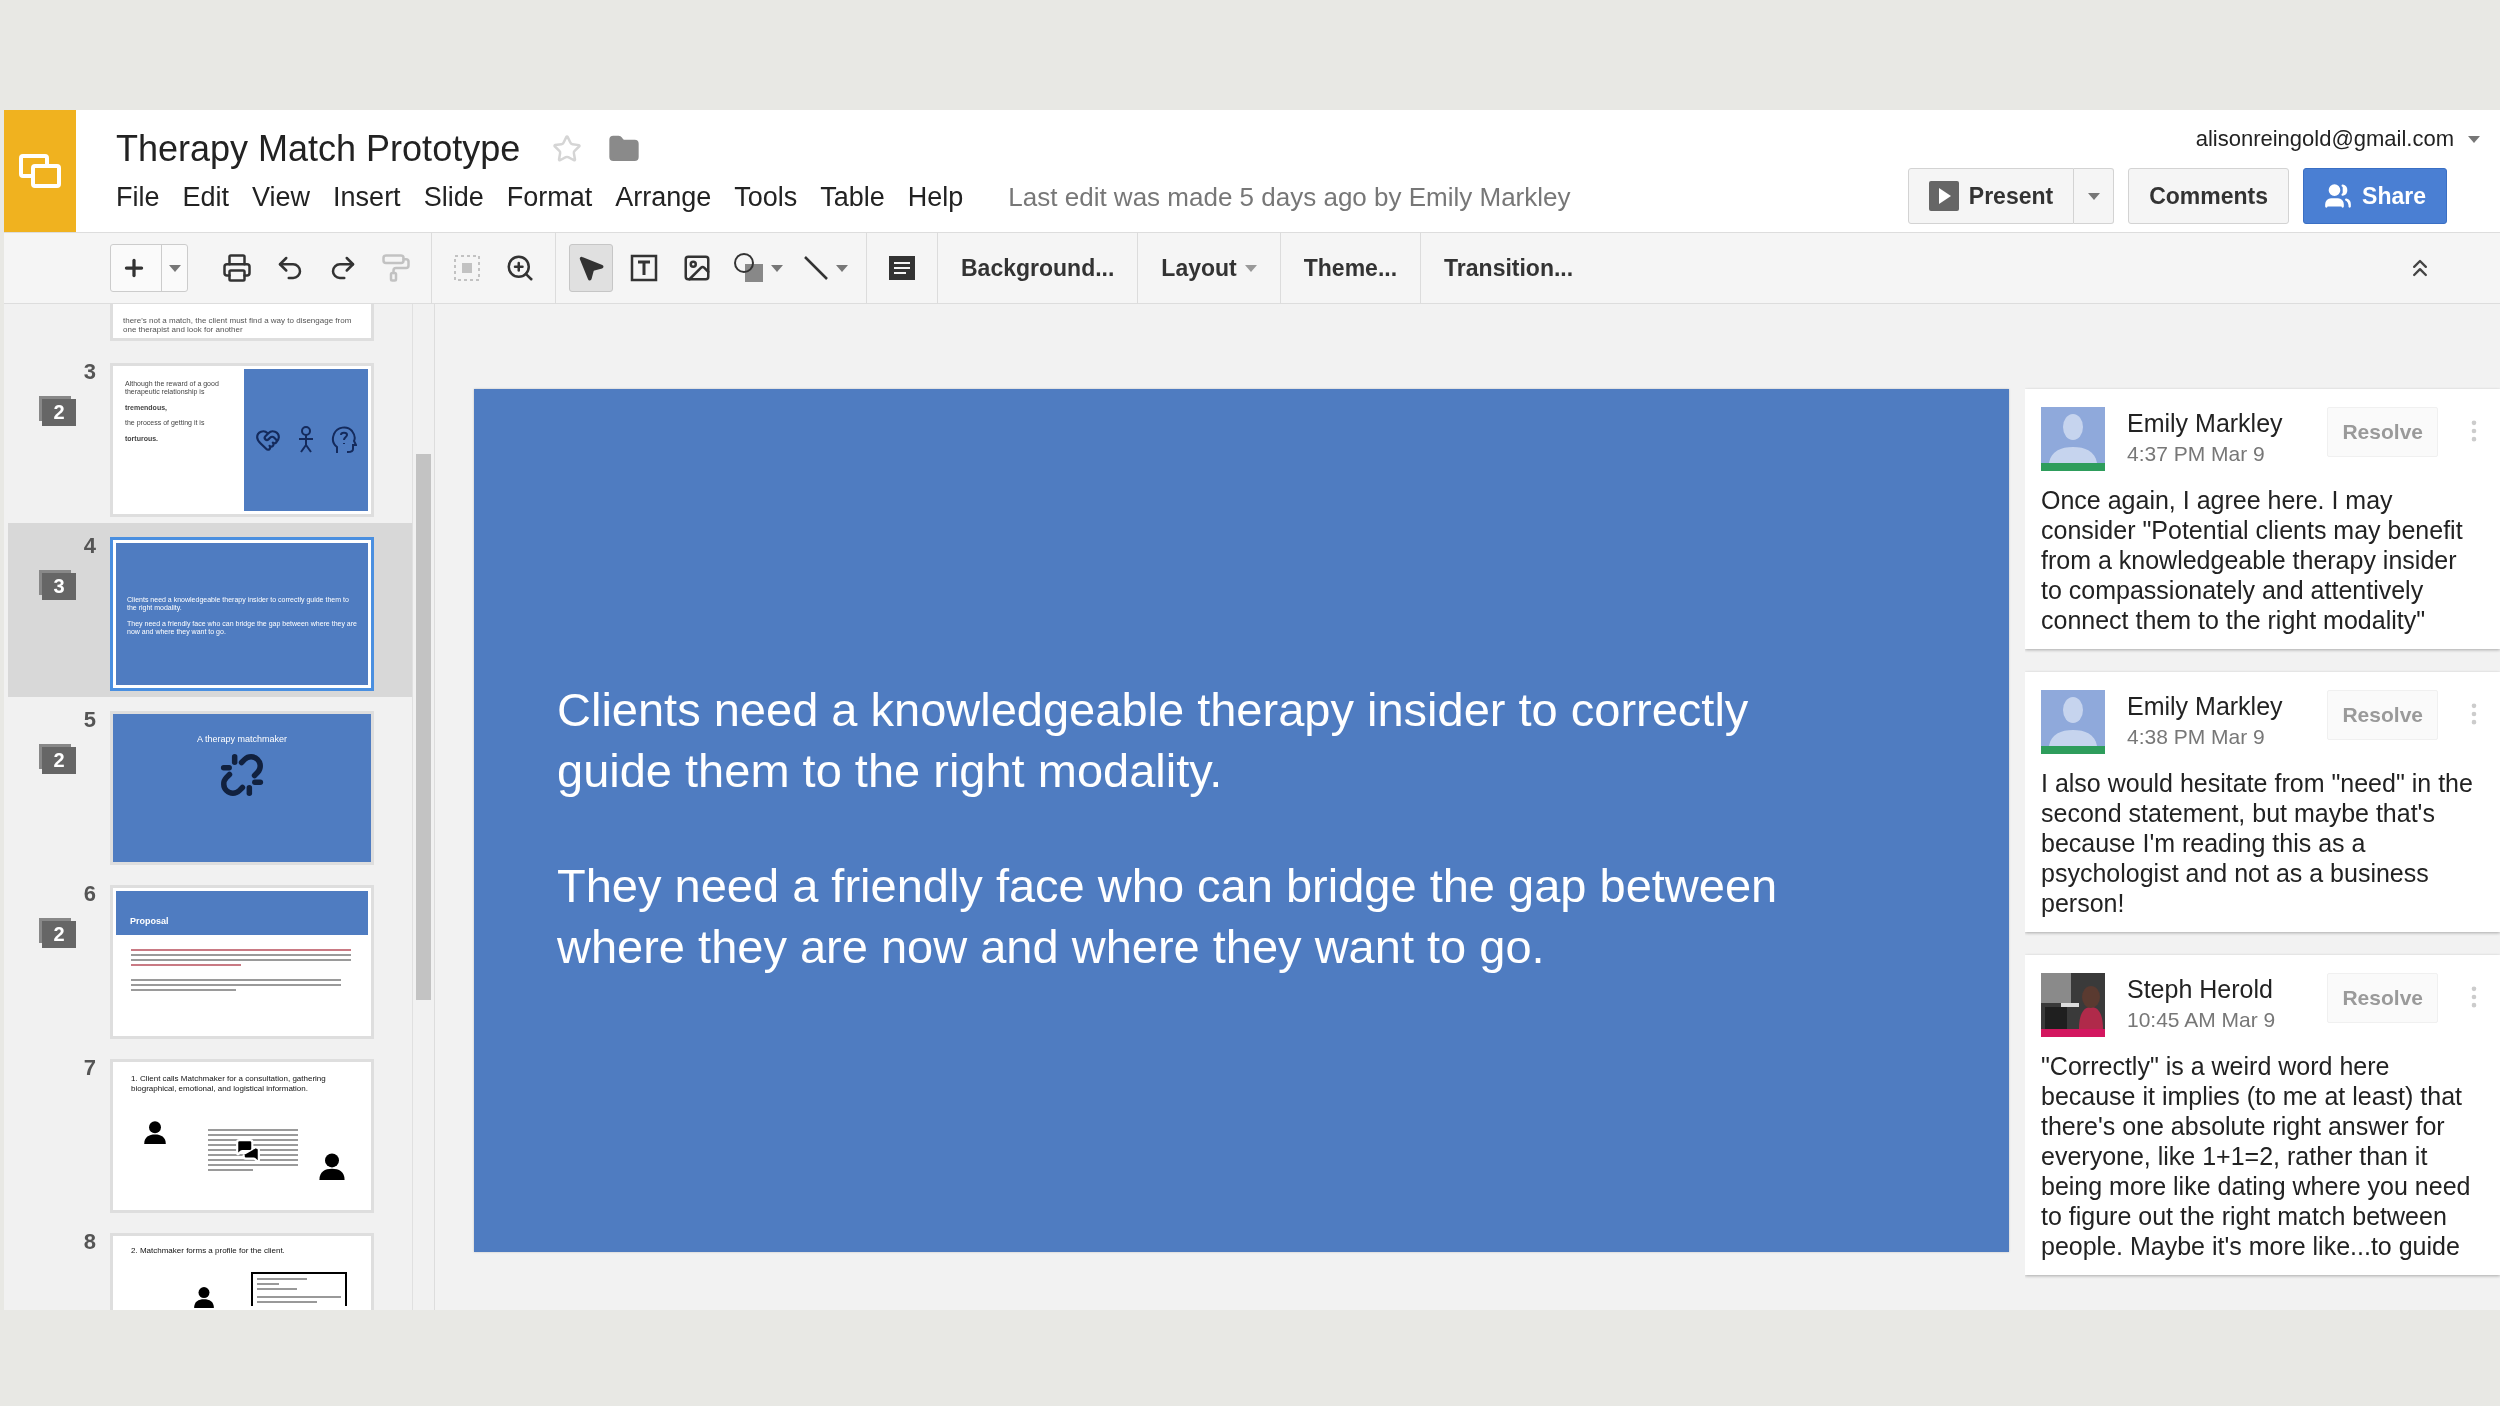  I want to click on paint-roller-icon, so click(396, 268).